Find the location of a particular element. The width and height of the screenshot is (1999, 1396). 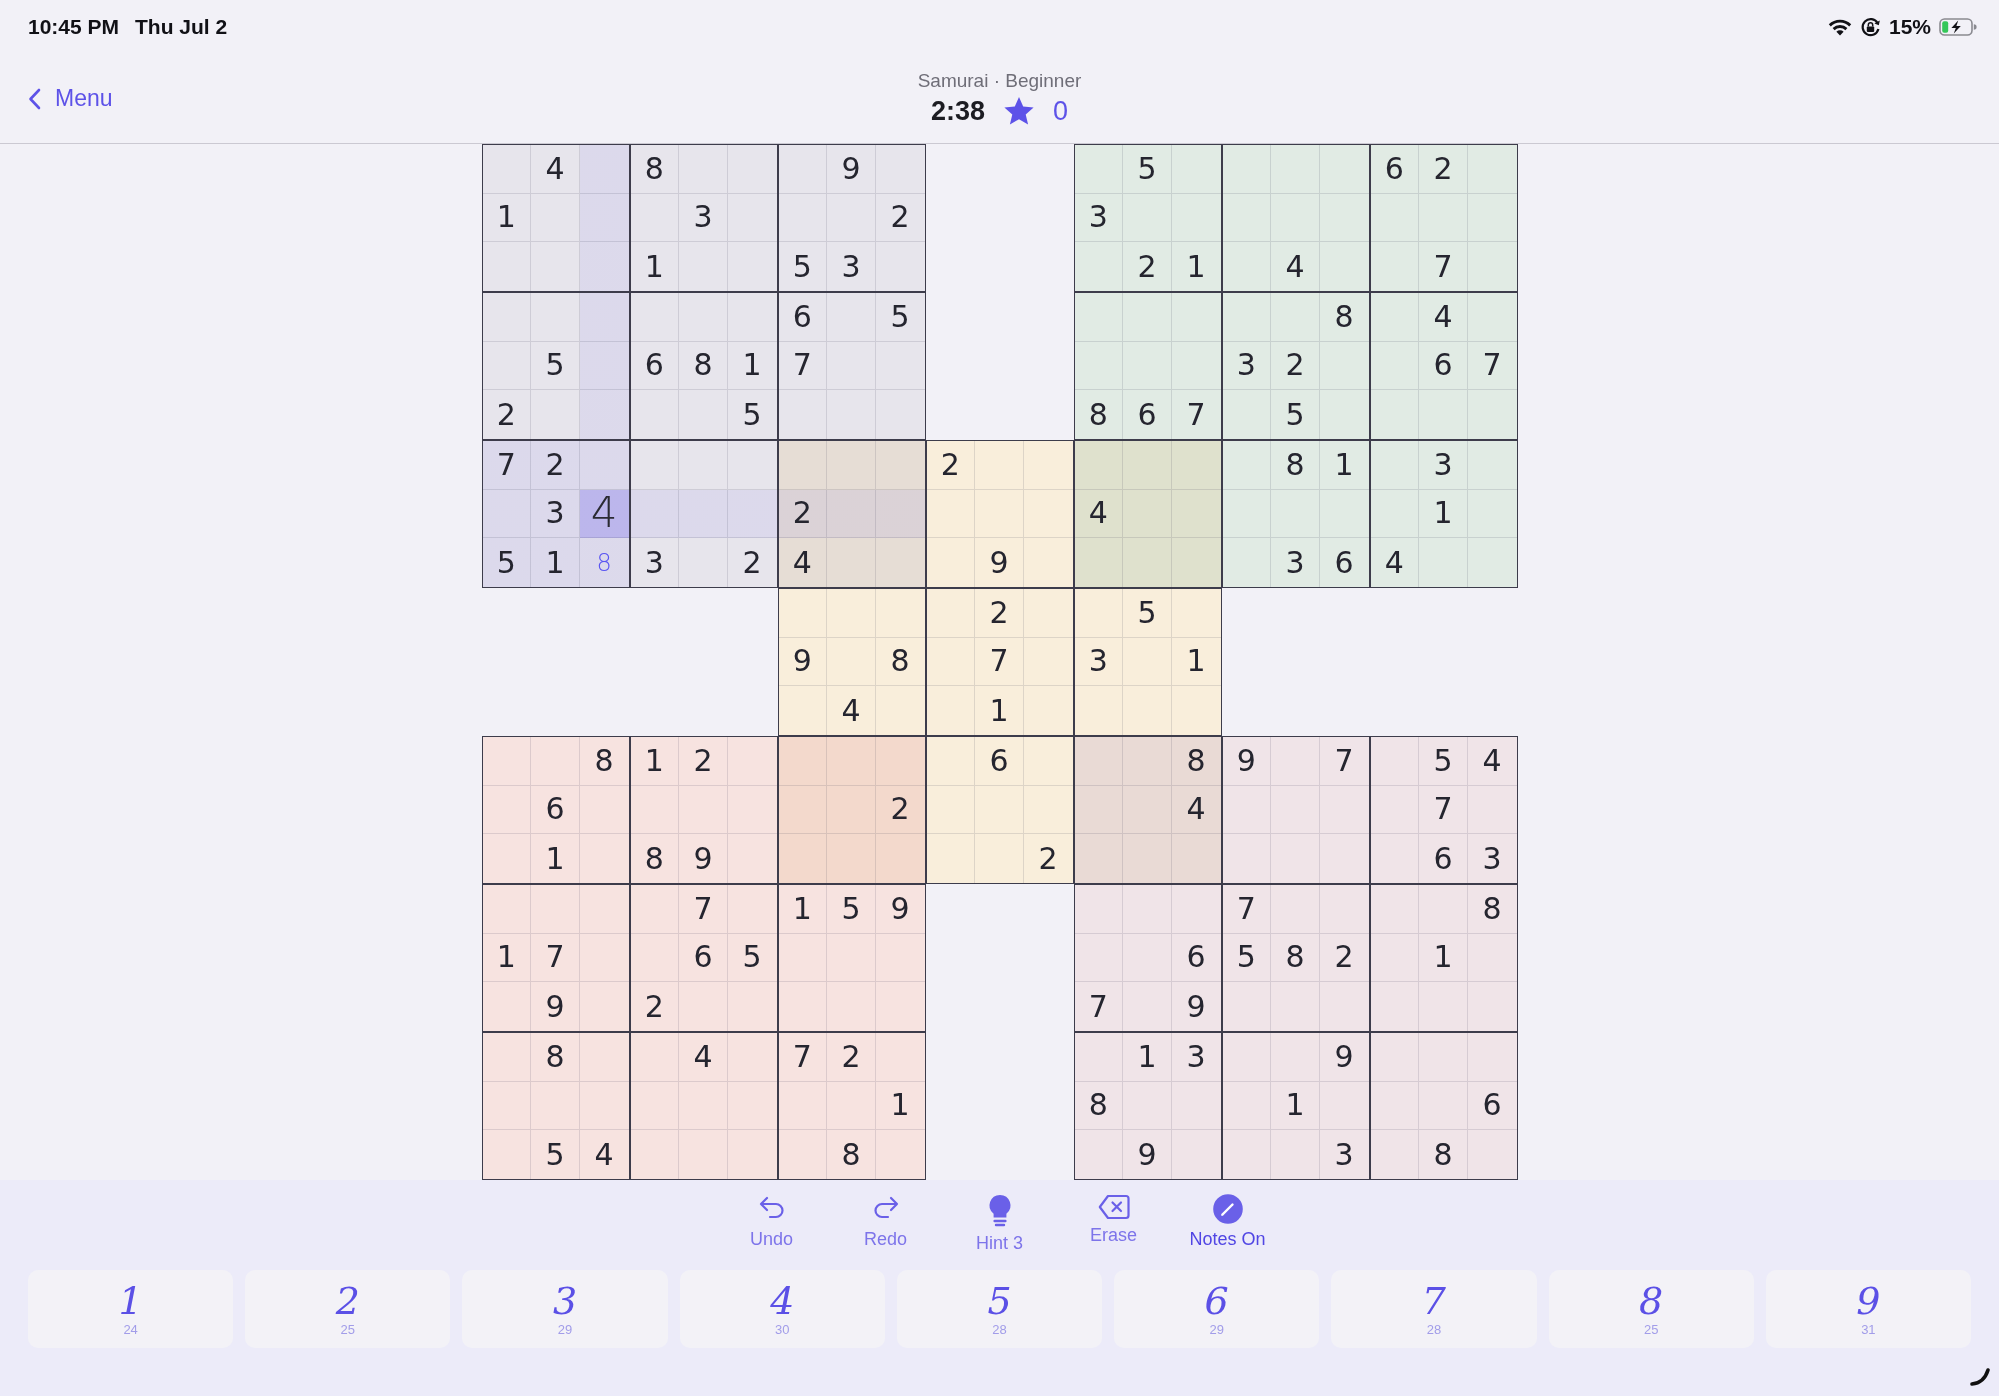

number-key: 6 29 is located at coordinates (1217, 1309).